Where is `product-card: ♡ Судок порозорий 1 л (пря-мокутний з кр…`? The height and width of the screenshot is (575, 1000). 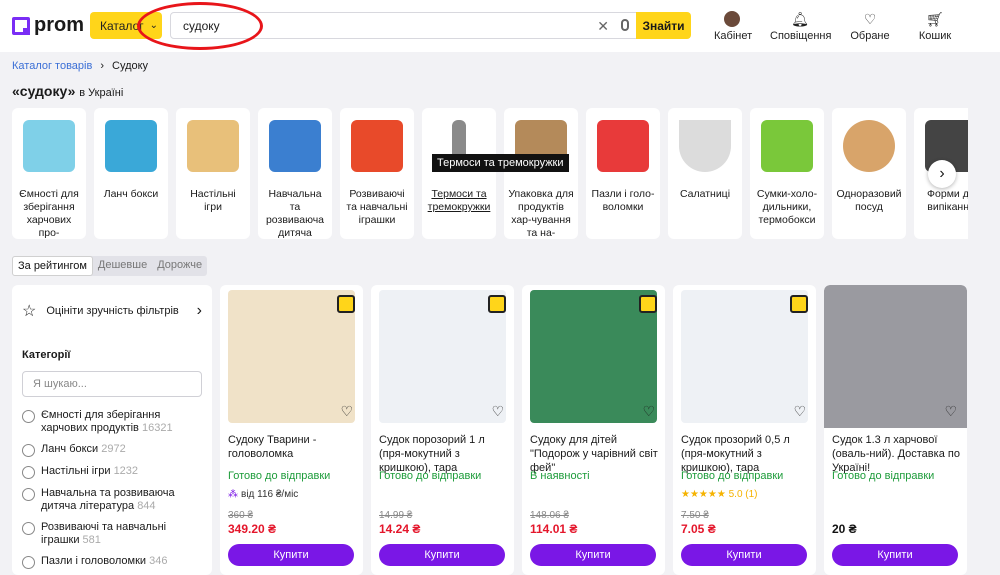
product-card: ♡ Судок порозорий 1 л (пря-мокутний з кр… is located at coordinates (442, 430).